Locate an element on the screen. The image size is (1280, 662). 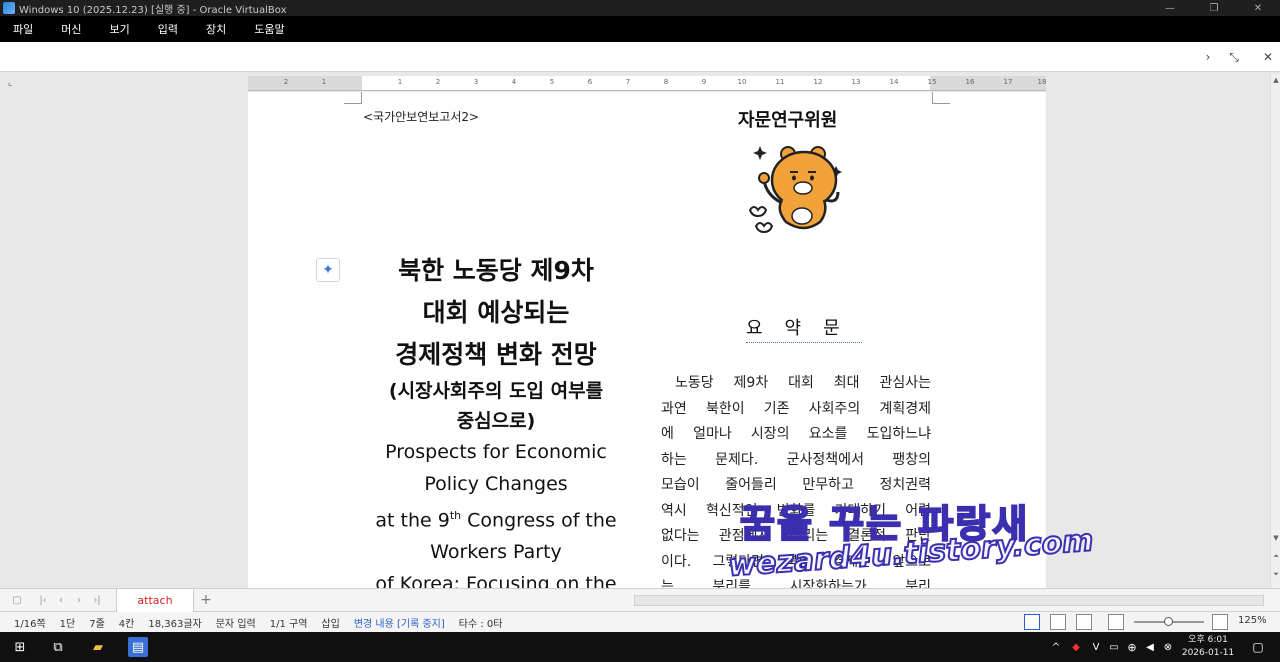
add-plus-icon: ✦ is located at coordinates (328, 270).